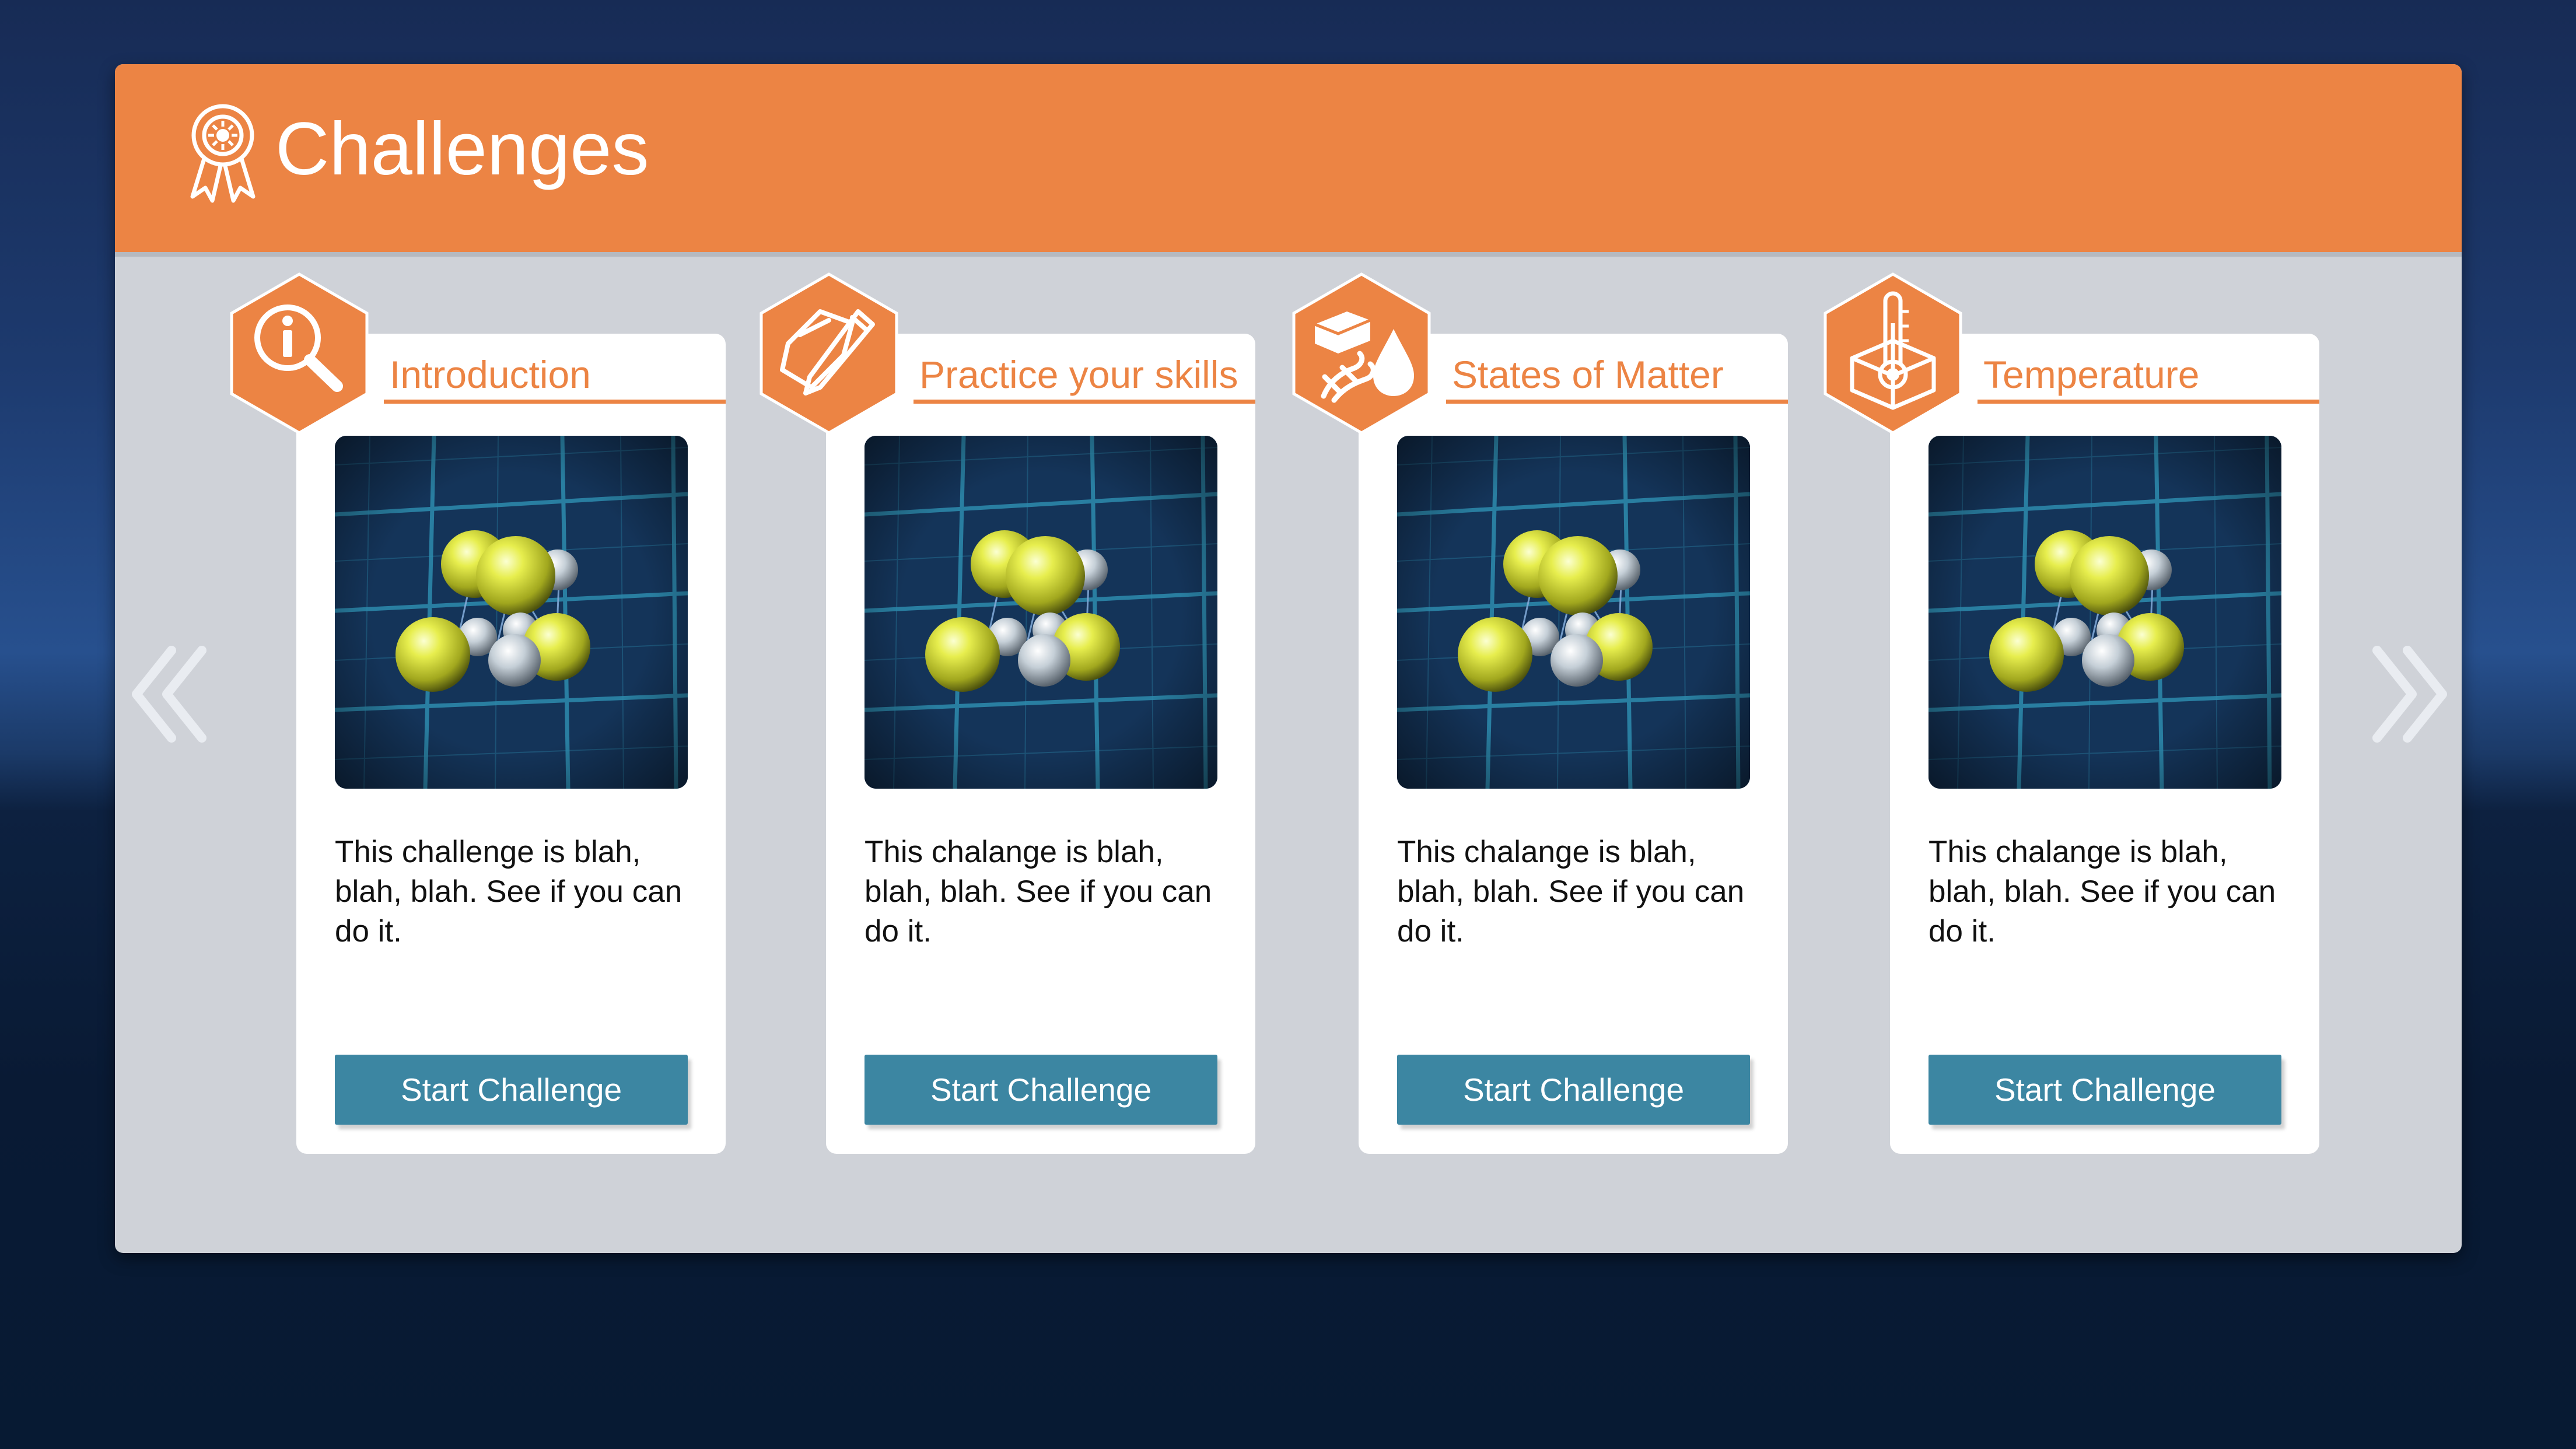 The height and width of the screenshot is (1449, 2576). Describe the element at coordinates (555, 374) in the screenshot. I see `card-title: Introduction` at that location.